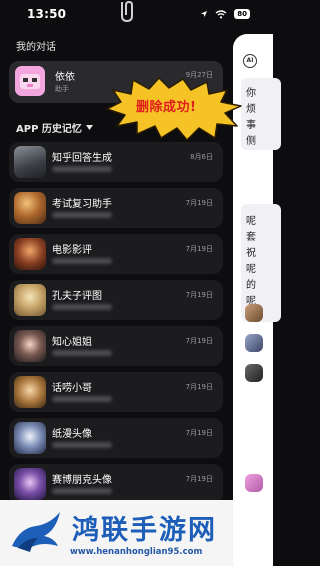 Image resolution: width=320 pixels, height=566 pixels. Describe the element at coordinates (72, 342) in the screenshot. I see `item-title: 知心姐姐` at that location.